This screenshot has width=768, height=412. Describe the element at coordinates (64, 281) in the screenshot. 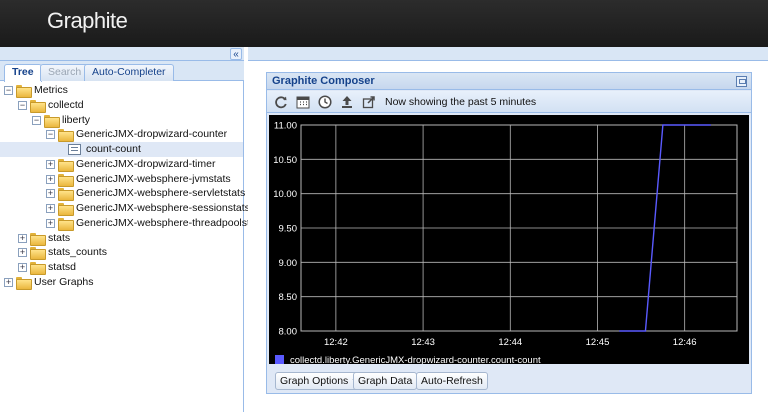

I see `tree-node-label: User Graphs` at that location.